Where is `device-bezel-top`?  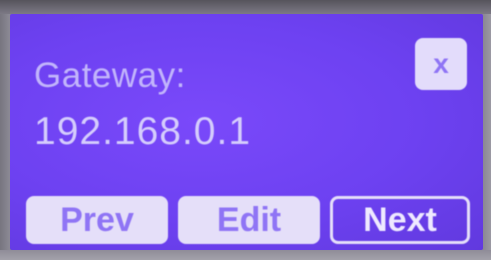
device-bezel-top is located at coordinates (245, 7).